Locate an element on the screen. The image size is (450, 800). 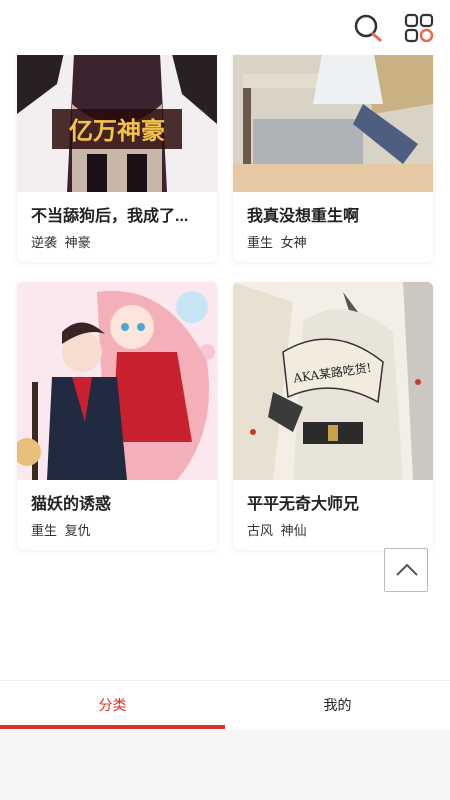
comic-tag: 神仙 is located at coordinates (293, 530).